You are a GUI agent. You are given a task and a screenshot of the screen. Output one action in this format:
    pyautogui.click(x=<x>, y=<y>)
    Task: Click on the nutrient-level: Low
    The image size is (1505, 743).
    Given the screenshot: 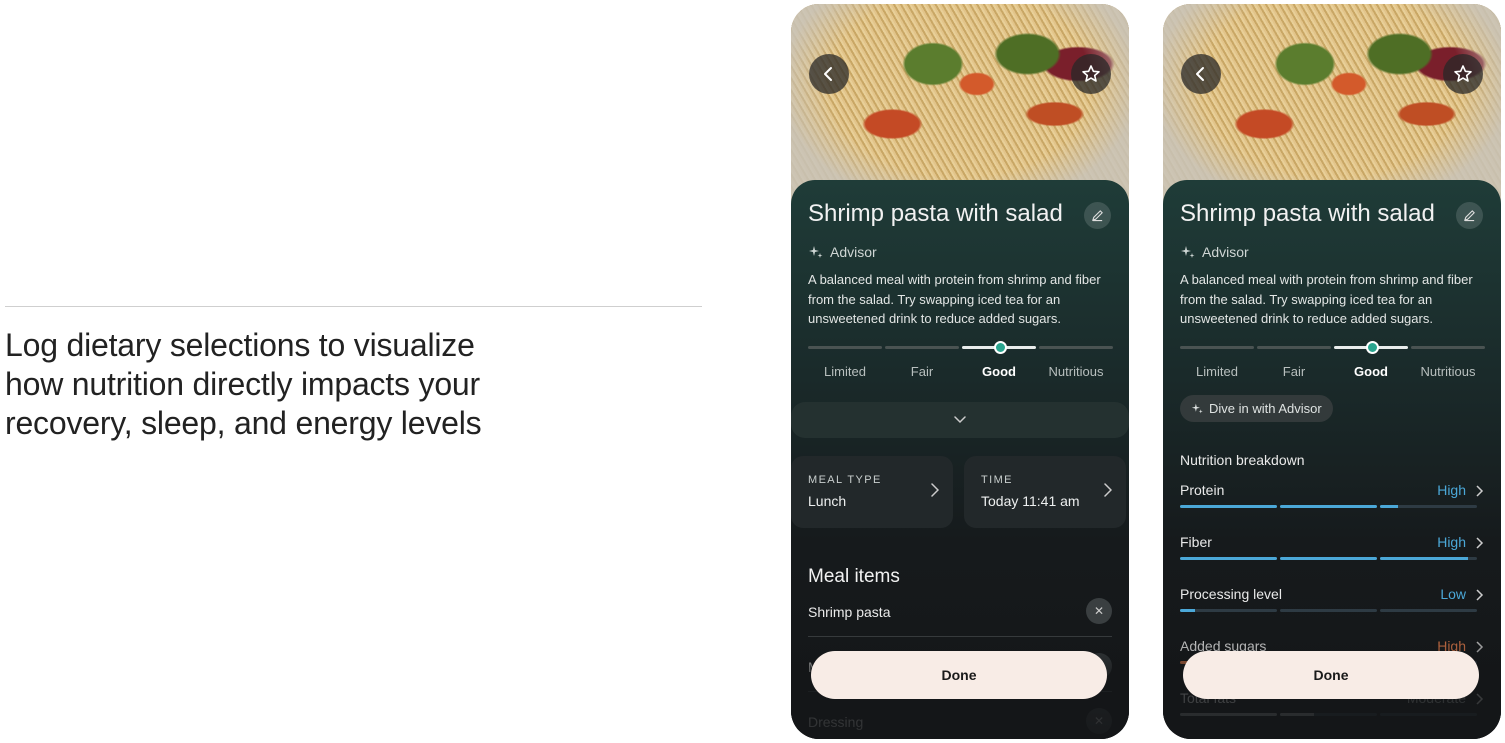 What is the action you would take?
    pyautogui.click(x=1453, y=594)
    